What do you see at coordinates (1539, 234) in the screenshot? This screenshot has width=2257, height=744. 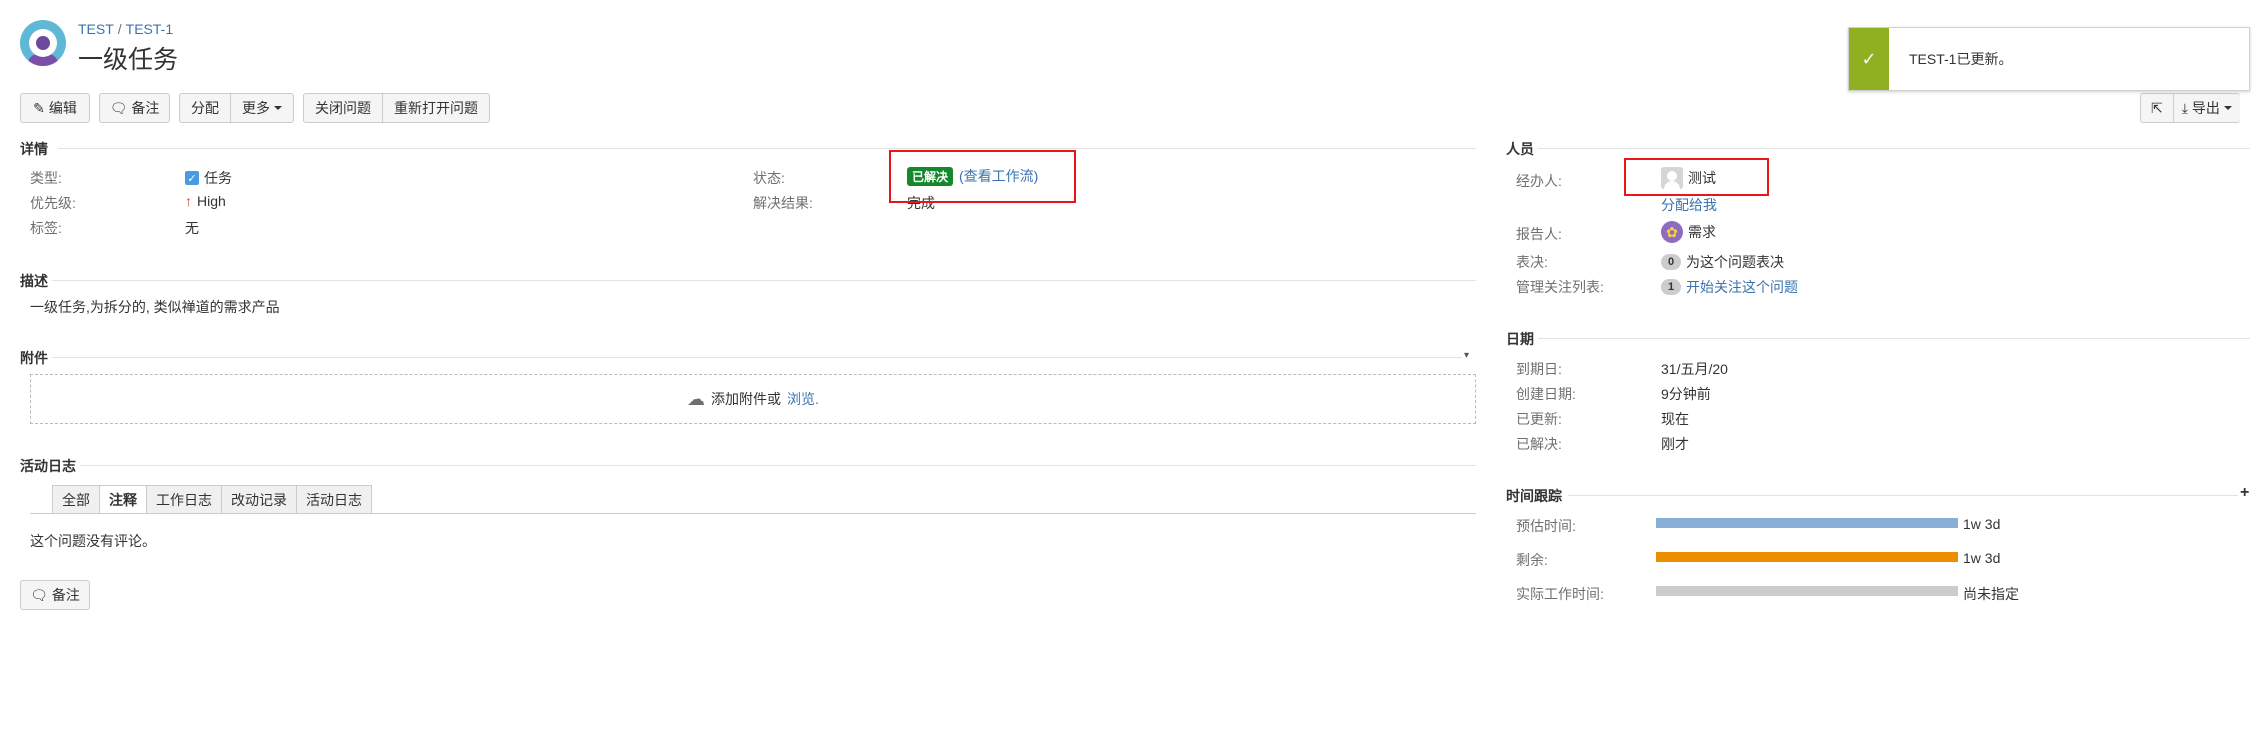 I see `reporter-label: 报告人:` at bounding box center [1539, 234].